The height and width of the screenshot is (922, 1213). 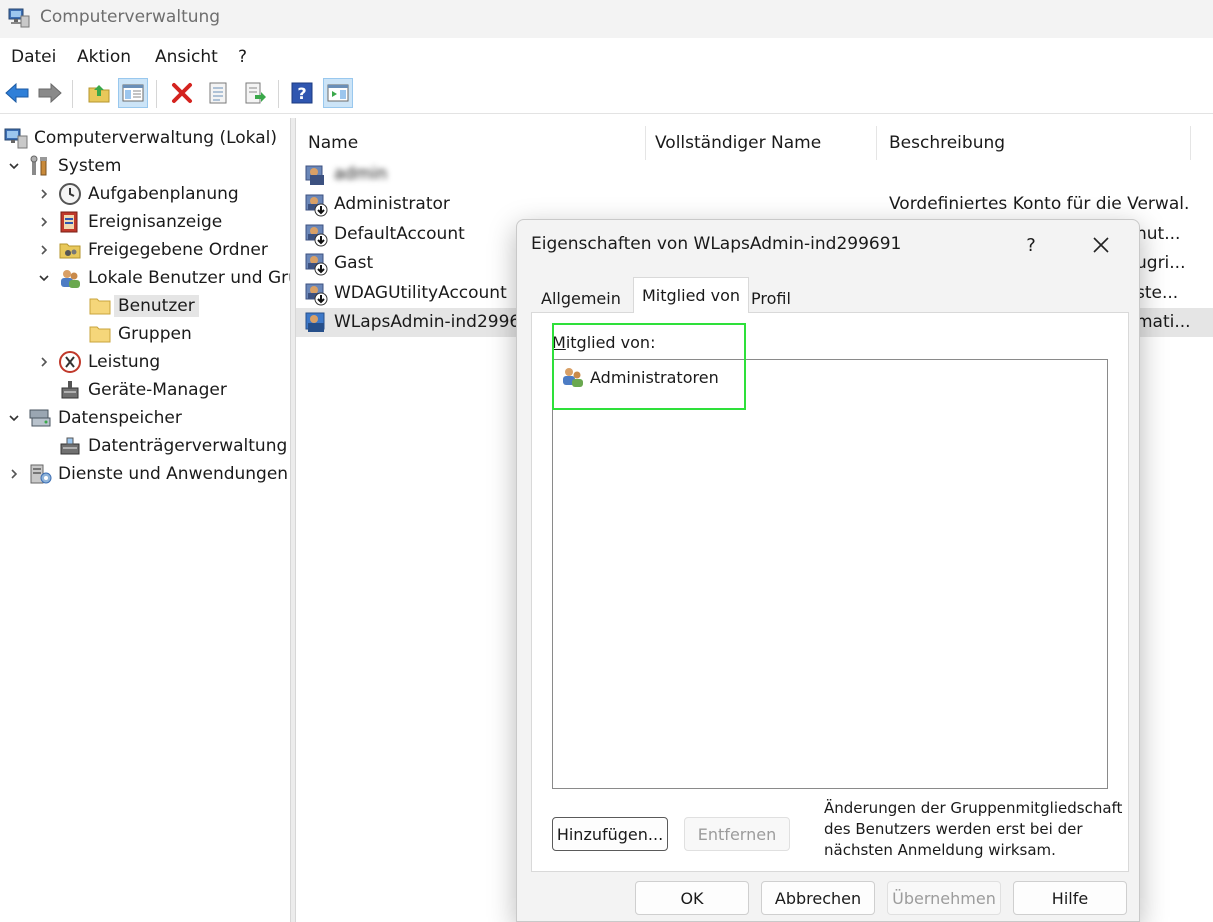 I want to click on tree-item-computer-management: Computerverwaltung (Lokal), so click(x=140, y=138).